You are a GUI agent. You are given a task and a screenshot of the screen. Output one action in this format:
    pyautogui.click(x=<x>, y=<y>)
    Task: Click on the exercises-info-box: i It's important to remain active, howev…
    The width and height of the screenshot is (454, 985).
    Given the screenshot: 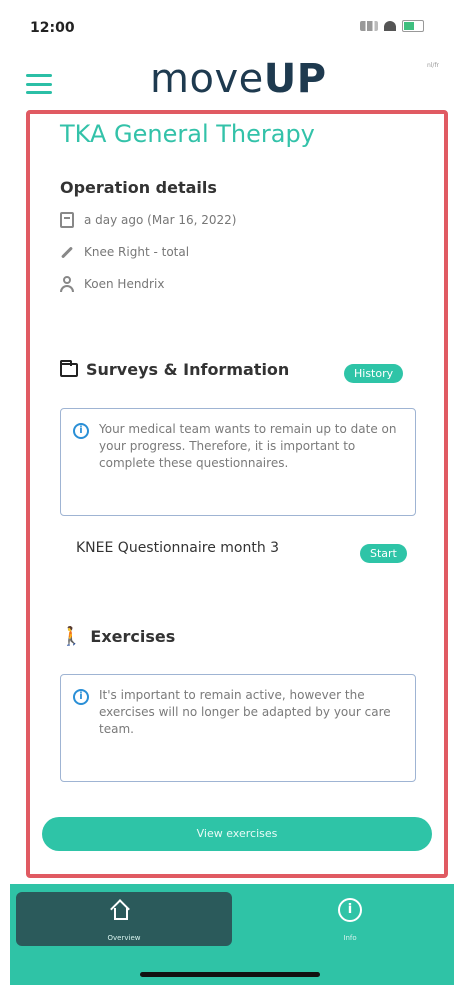 What is the action you would take?
    pyautogui.click(x=238, y=728)
    